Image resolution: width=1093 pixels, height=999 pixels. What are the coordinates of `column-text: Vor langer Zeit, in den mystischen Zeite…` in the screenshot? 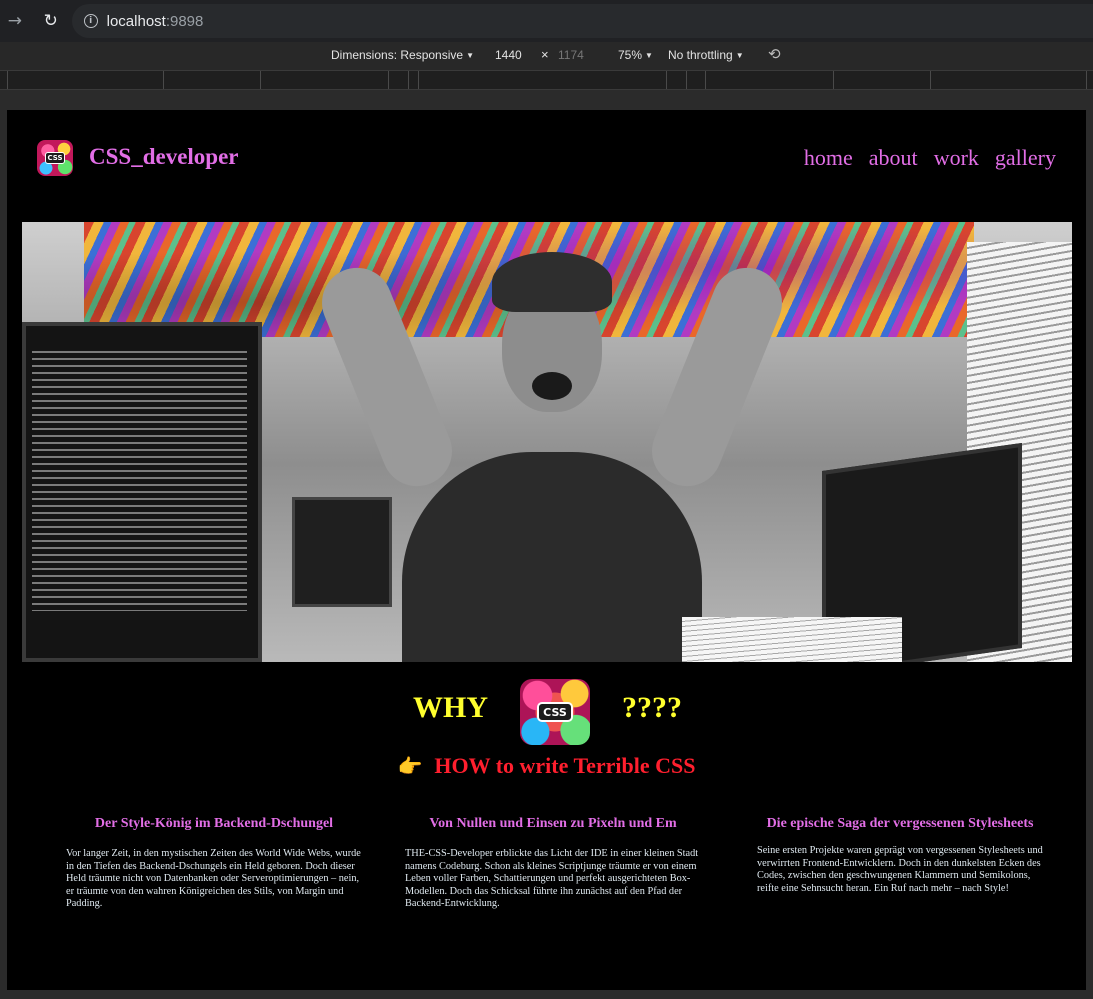 It's located at (213, 879).